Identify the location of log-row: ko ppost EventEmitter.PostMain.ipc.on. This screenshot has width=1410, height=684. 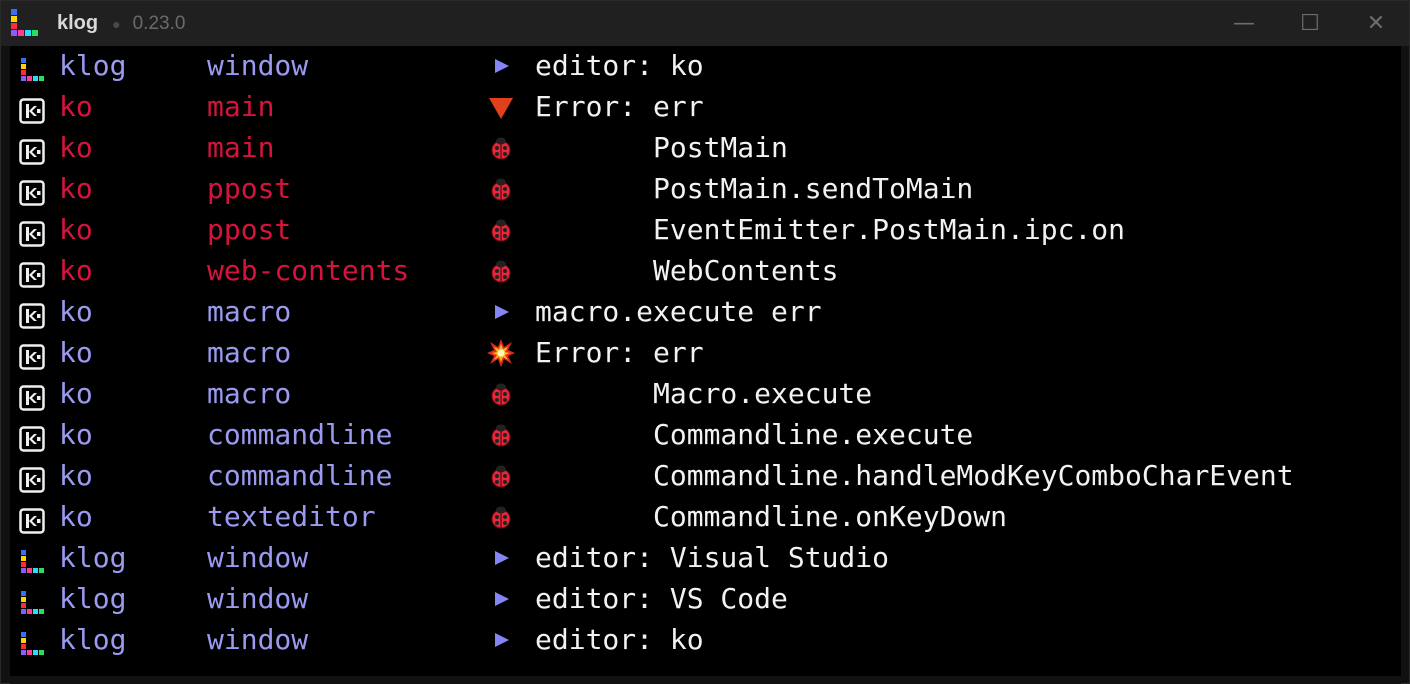
(705, 229).